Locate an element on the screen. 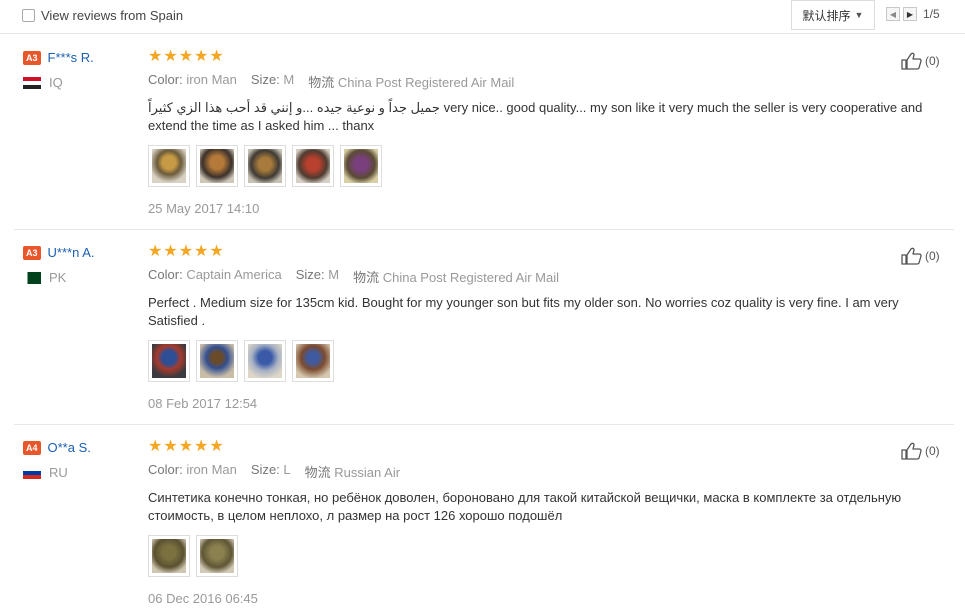  pakistan-flag-icon is located at coordinates (32, 277).